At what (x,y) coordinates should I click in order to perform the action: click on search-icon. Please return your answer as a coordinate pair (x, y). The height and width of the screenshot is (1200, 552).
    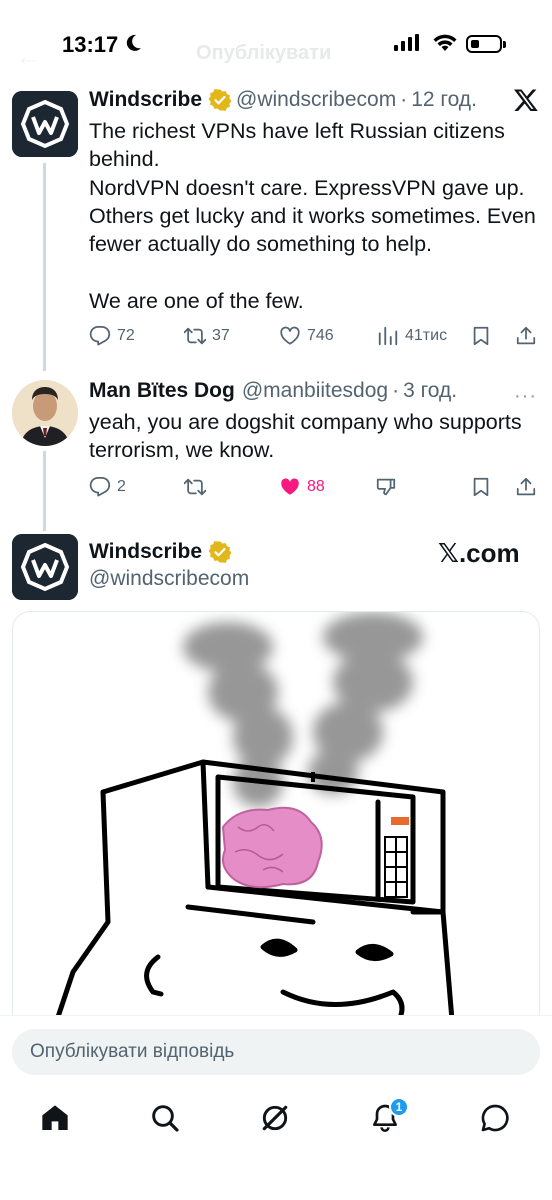
    Looking at the image, I should click on (165, 1118).